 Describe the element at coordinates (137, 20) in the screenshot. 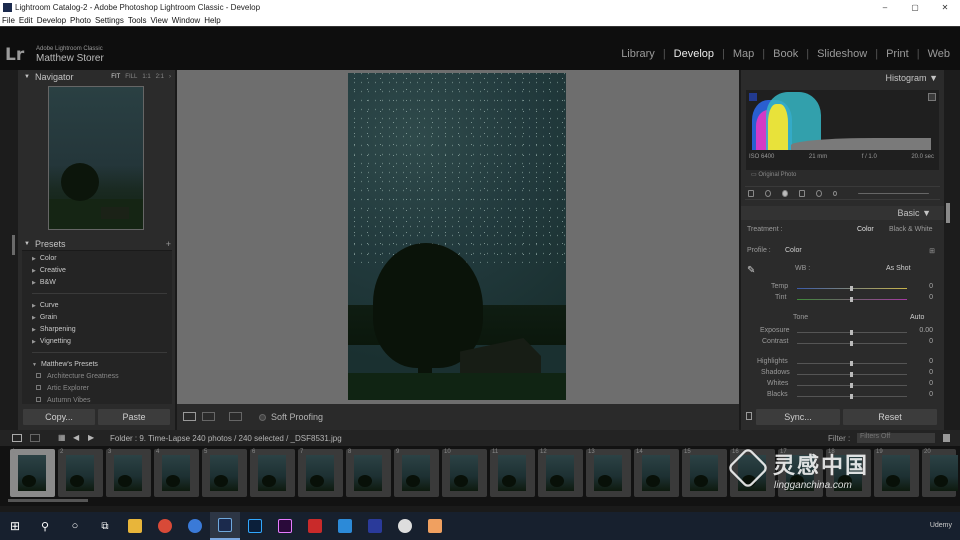

I see `menu-tools: Tools` at that location.